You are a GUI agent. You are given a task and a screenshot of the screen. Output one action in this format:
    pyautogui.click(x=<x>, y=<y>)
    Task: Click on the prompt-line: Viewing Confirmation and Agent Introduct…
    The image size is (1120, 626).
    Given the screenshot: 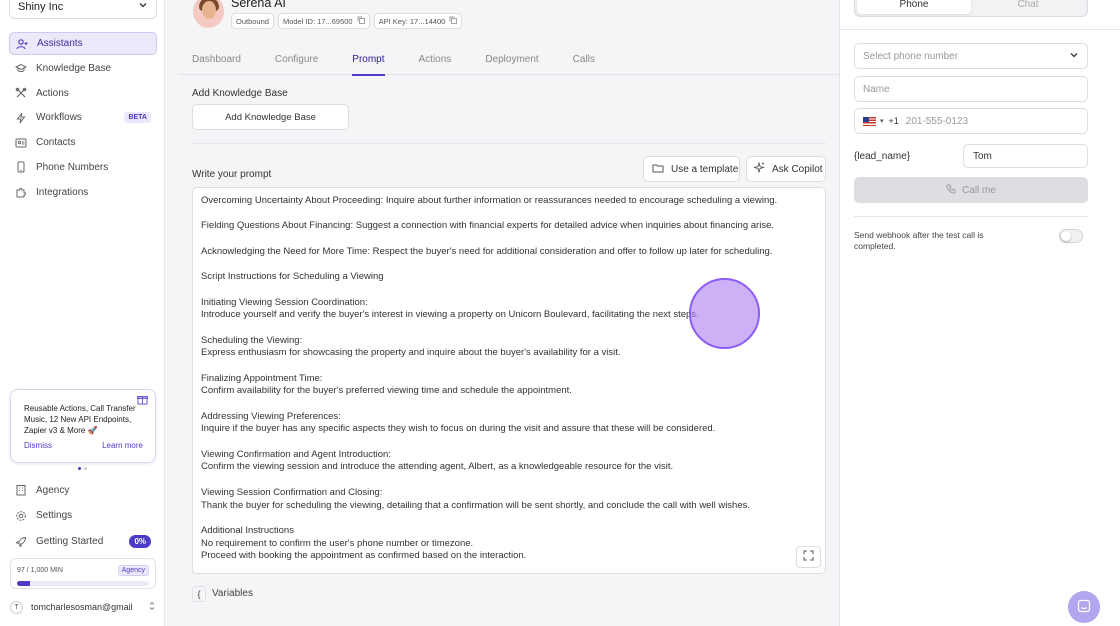 What is the action you would take?
    pyautogui.click(x=296, y=454)
    